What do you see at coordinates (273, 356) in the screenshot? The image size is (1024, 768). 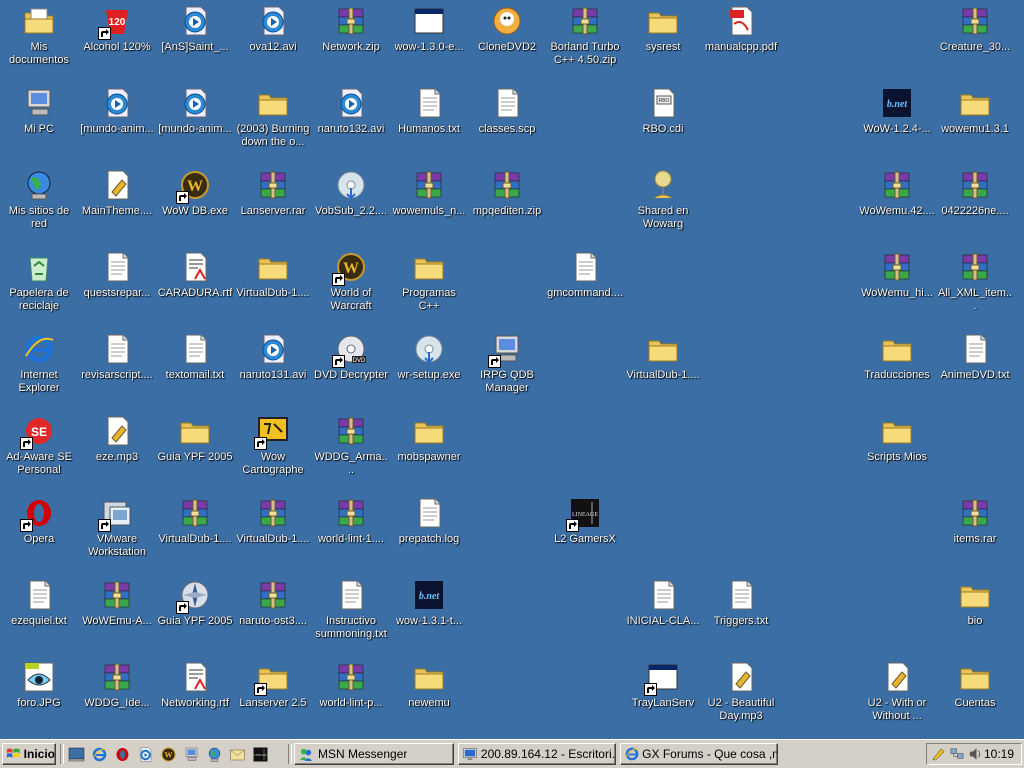 I see `desktop-item: naruto131.avi` at bounding box center [273, 356].